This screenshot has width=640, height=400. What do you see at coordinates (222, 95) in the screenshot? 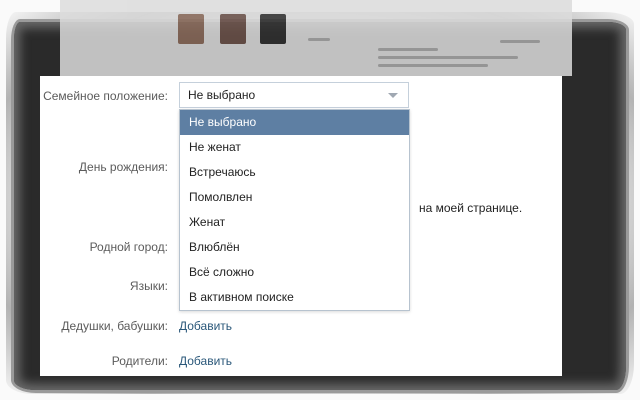
I see `marital-status-value: Не выбрано` at bounding box center [222, 95].